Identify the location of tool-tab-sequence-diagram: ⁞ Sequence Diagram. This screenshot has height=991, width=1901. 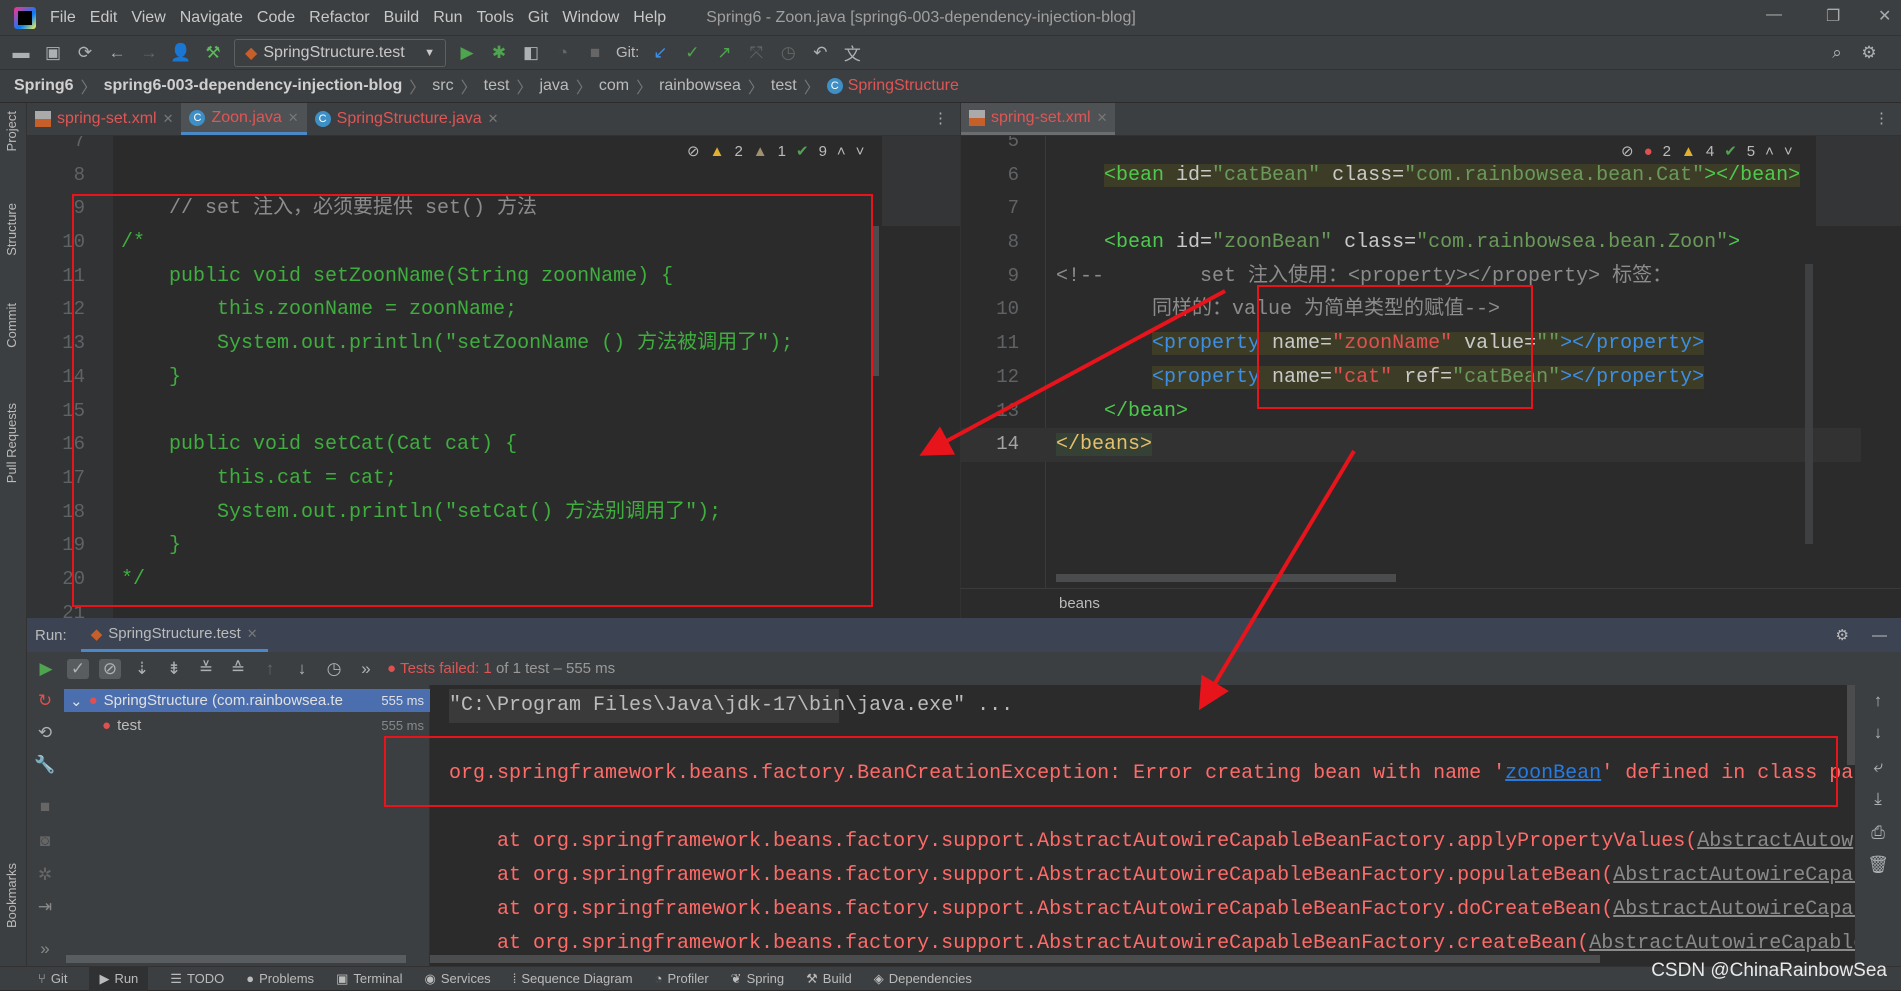
(573, 978).